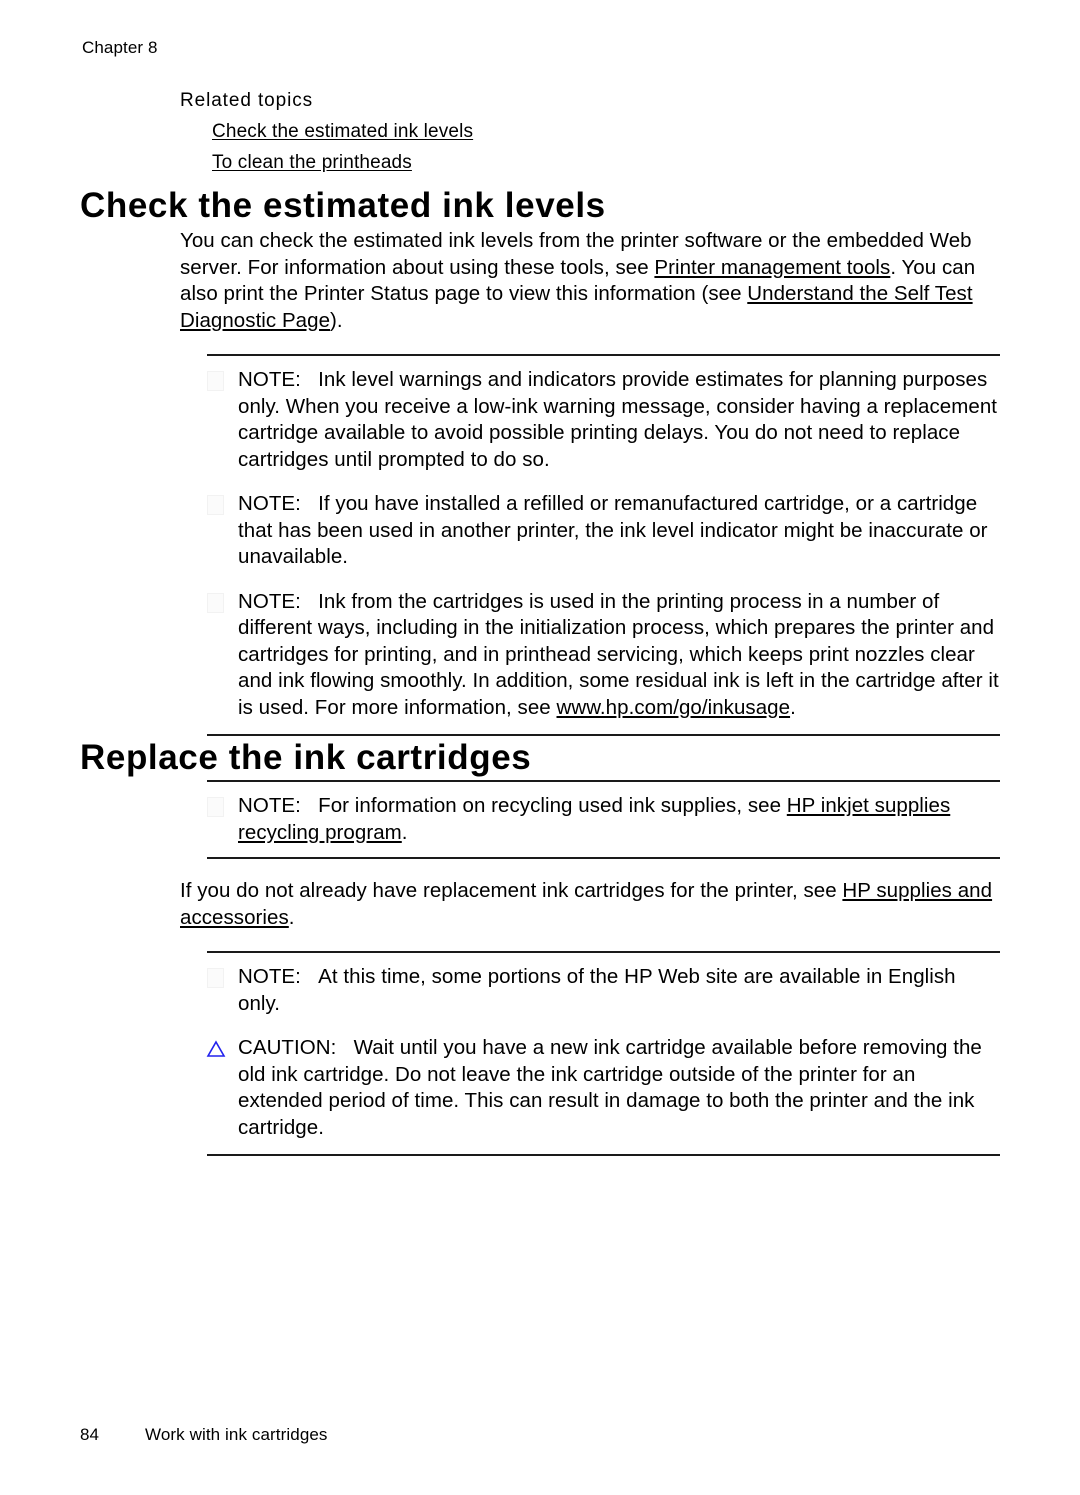  I want to click on link-printer-management-tools: Printer management tools, so click(772, 267).